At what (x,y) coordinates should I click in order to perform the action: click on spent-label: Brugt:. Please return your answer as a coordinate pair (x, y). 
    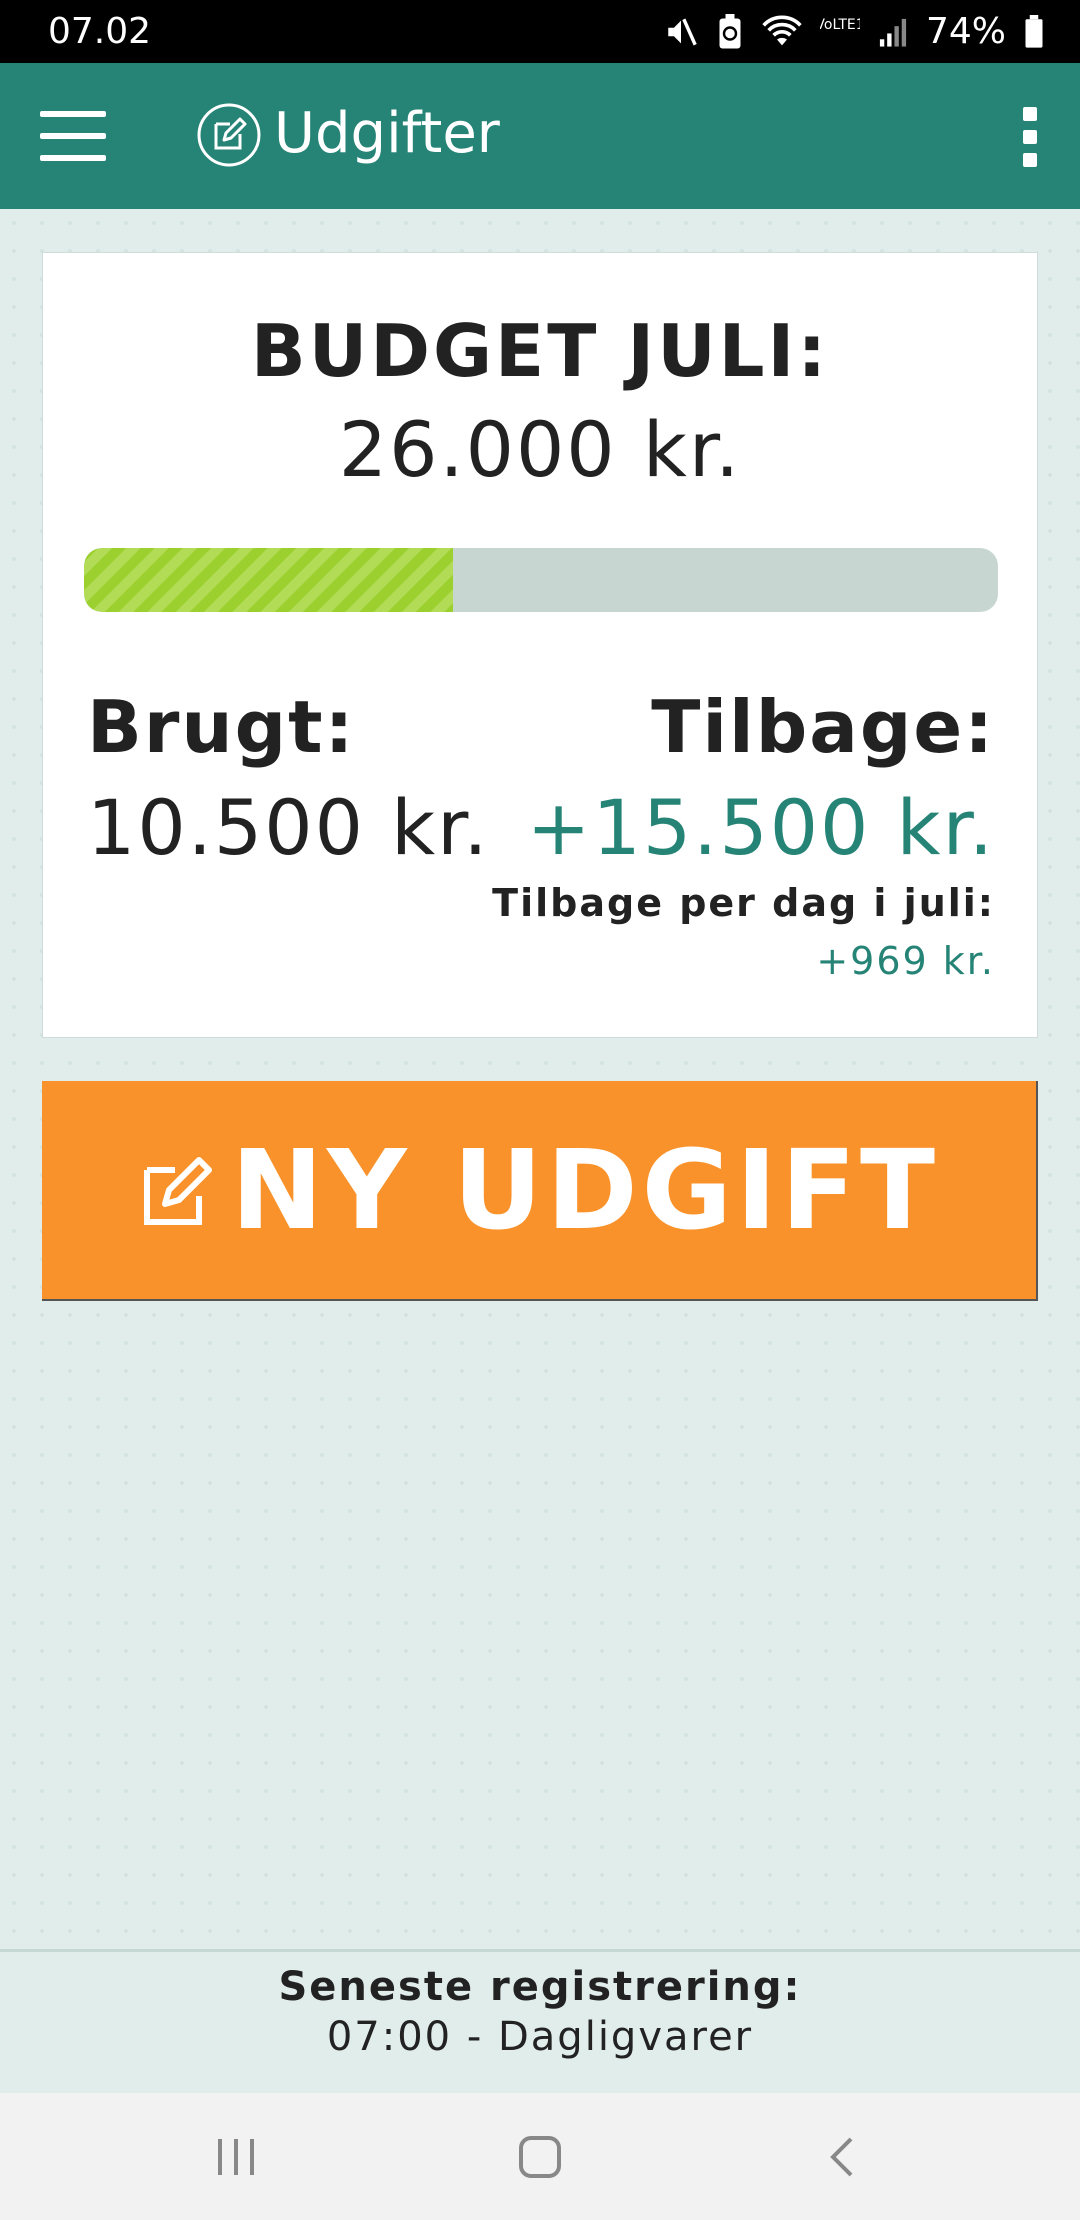
    Looking at the image, I should click on (221, 727).